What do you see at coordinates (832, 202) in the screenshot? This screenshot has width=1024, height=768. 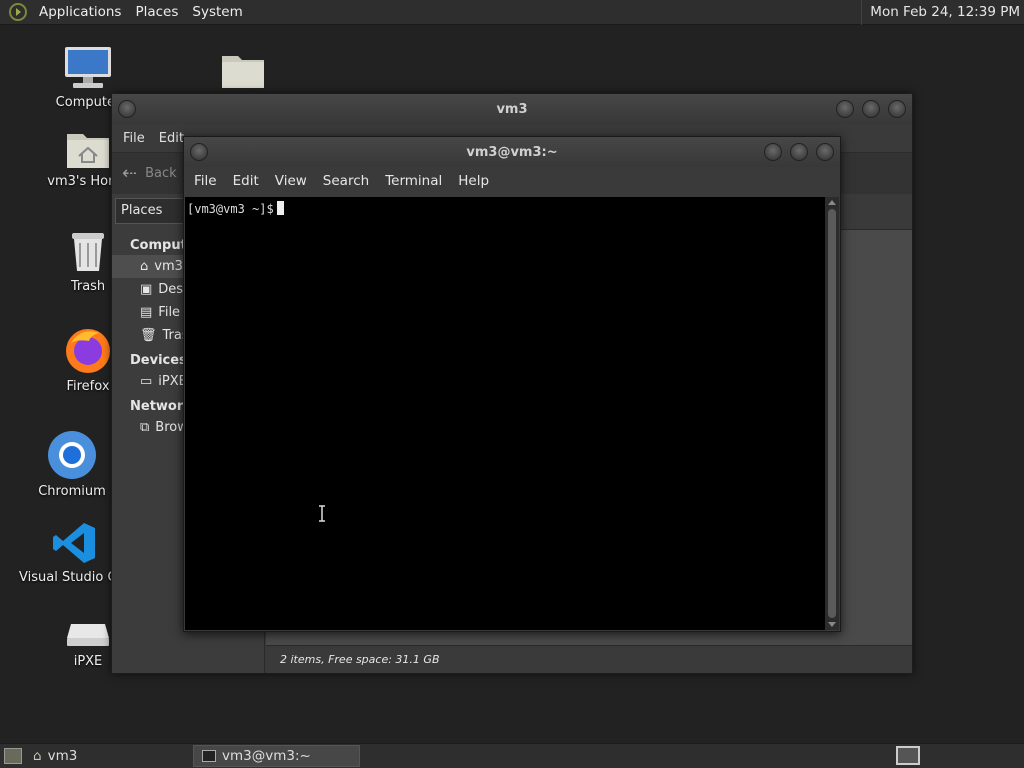 I see `scroll-up-arrow-icon` at bounding box center [832, 202].